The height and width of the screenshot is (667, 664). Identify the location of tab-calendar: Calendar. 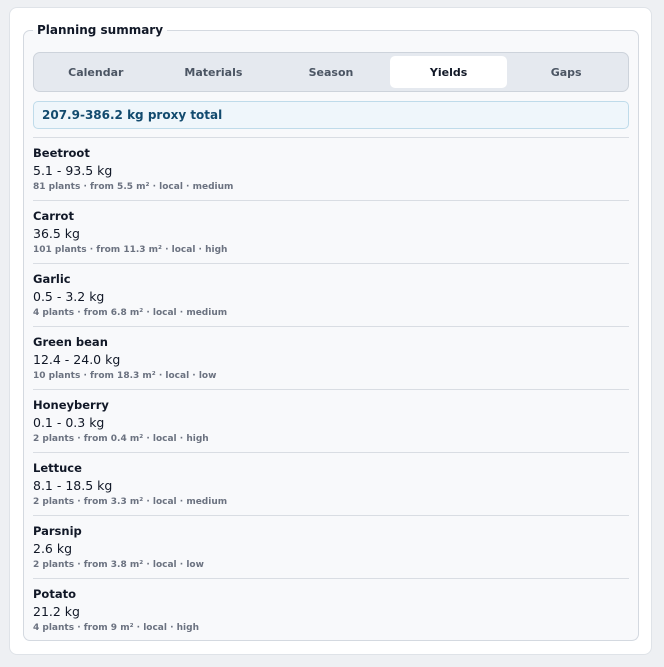
(96, 72).